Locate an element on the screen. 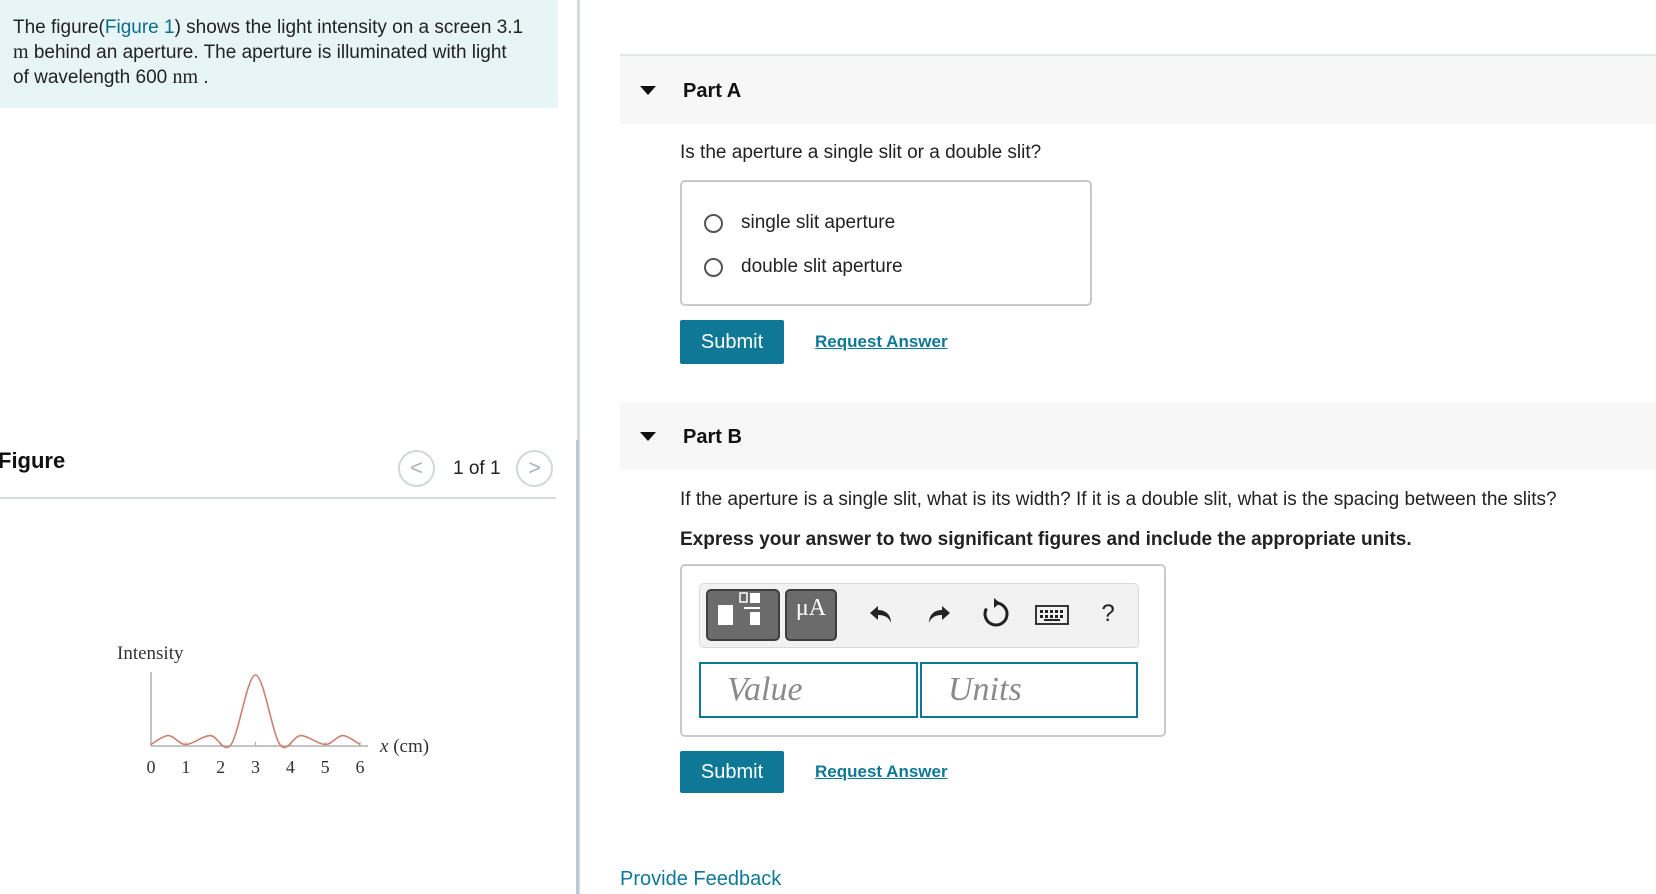  chart-ylabel: Intensity is located at coordinates (150, 653).